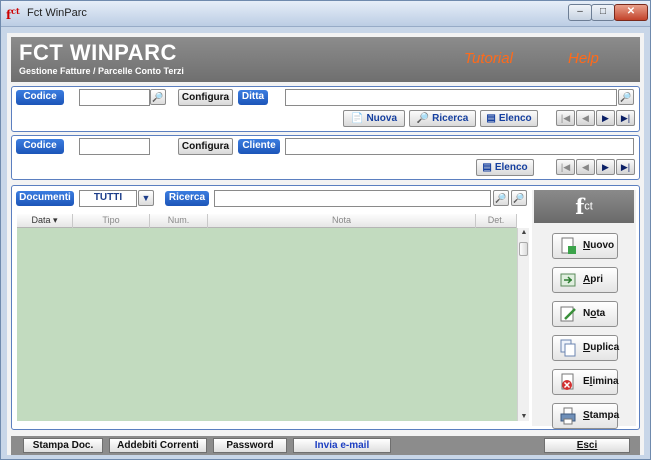 This screenshot has width=651, height=460. Describe the element at coordinates (158, 445) in the screenshot. I see `addebiti-correnti-button: Addebiti Correnti` at that location.